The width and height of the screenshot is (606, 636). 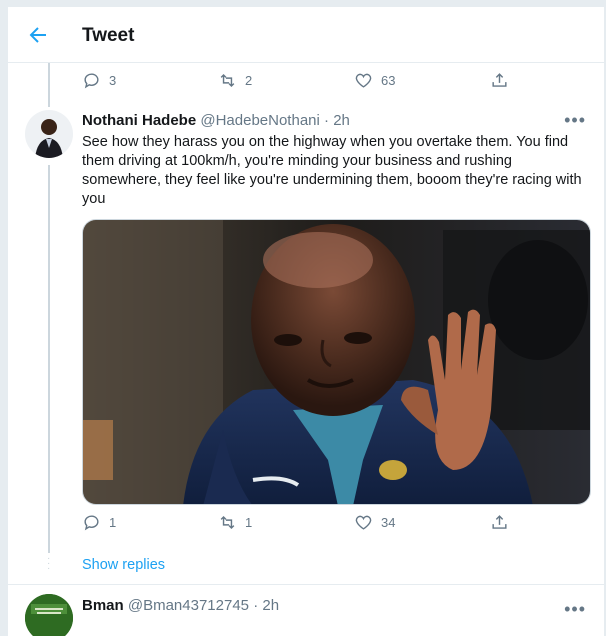 I want to click on tweet-action-bar: 1 1 34, so click(x=332, y=525).